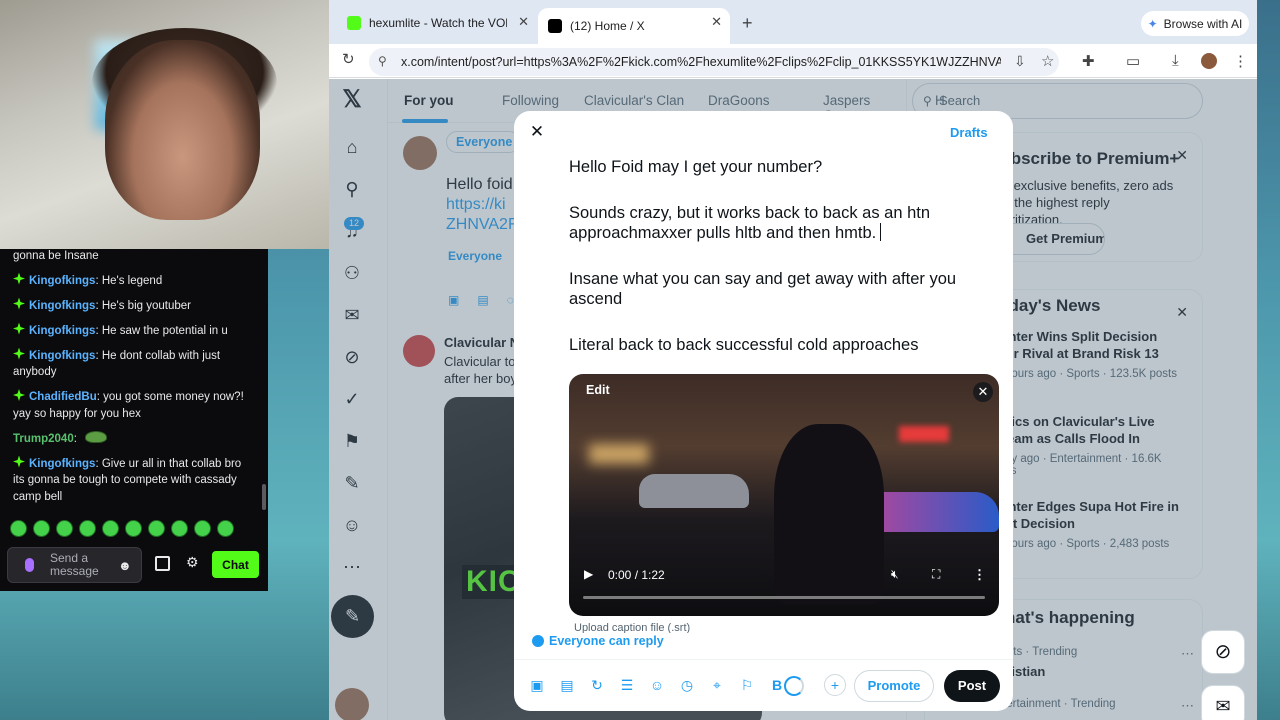 The height and width of the screenshot is (720, 1280). Describe the element at coordinates (1152, 23) in the screenshot. I see `sparkle-icon: ✦` at that location.